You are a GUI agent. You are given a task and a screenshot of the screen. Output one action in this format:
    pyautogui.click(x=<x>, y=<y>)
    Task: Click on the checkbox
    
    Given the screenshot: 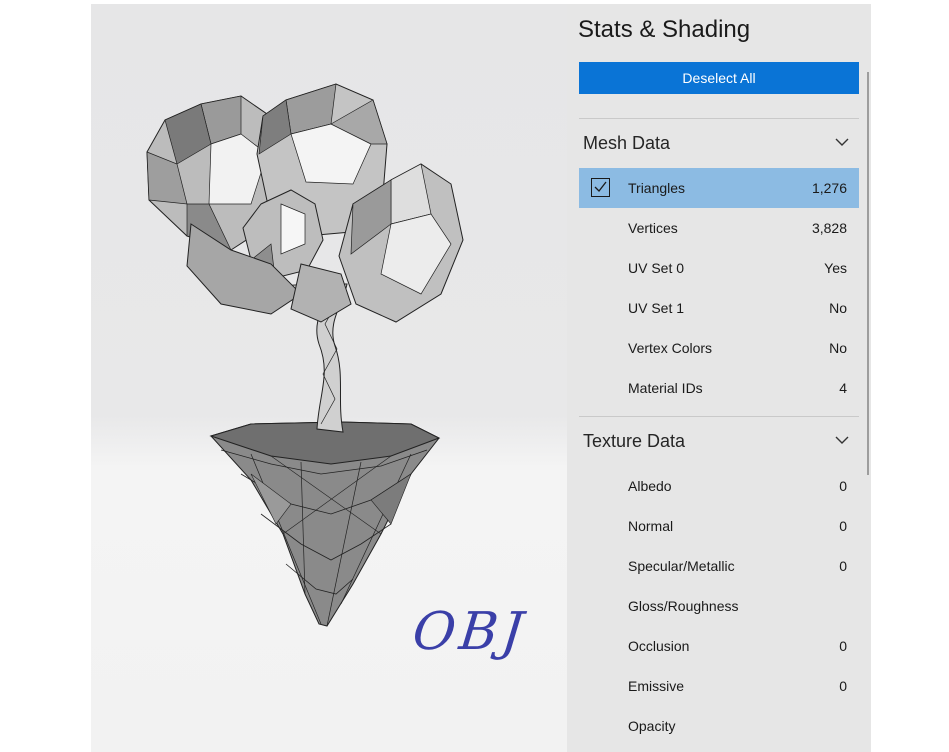 What is the action you would take?
    pyautogui.click(x=600, y=187)
    